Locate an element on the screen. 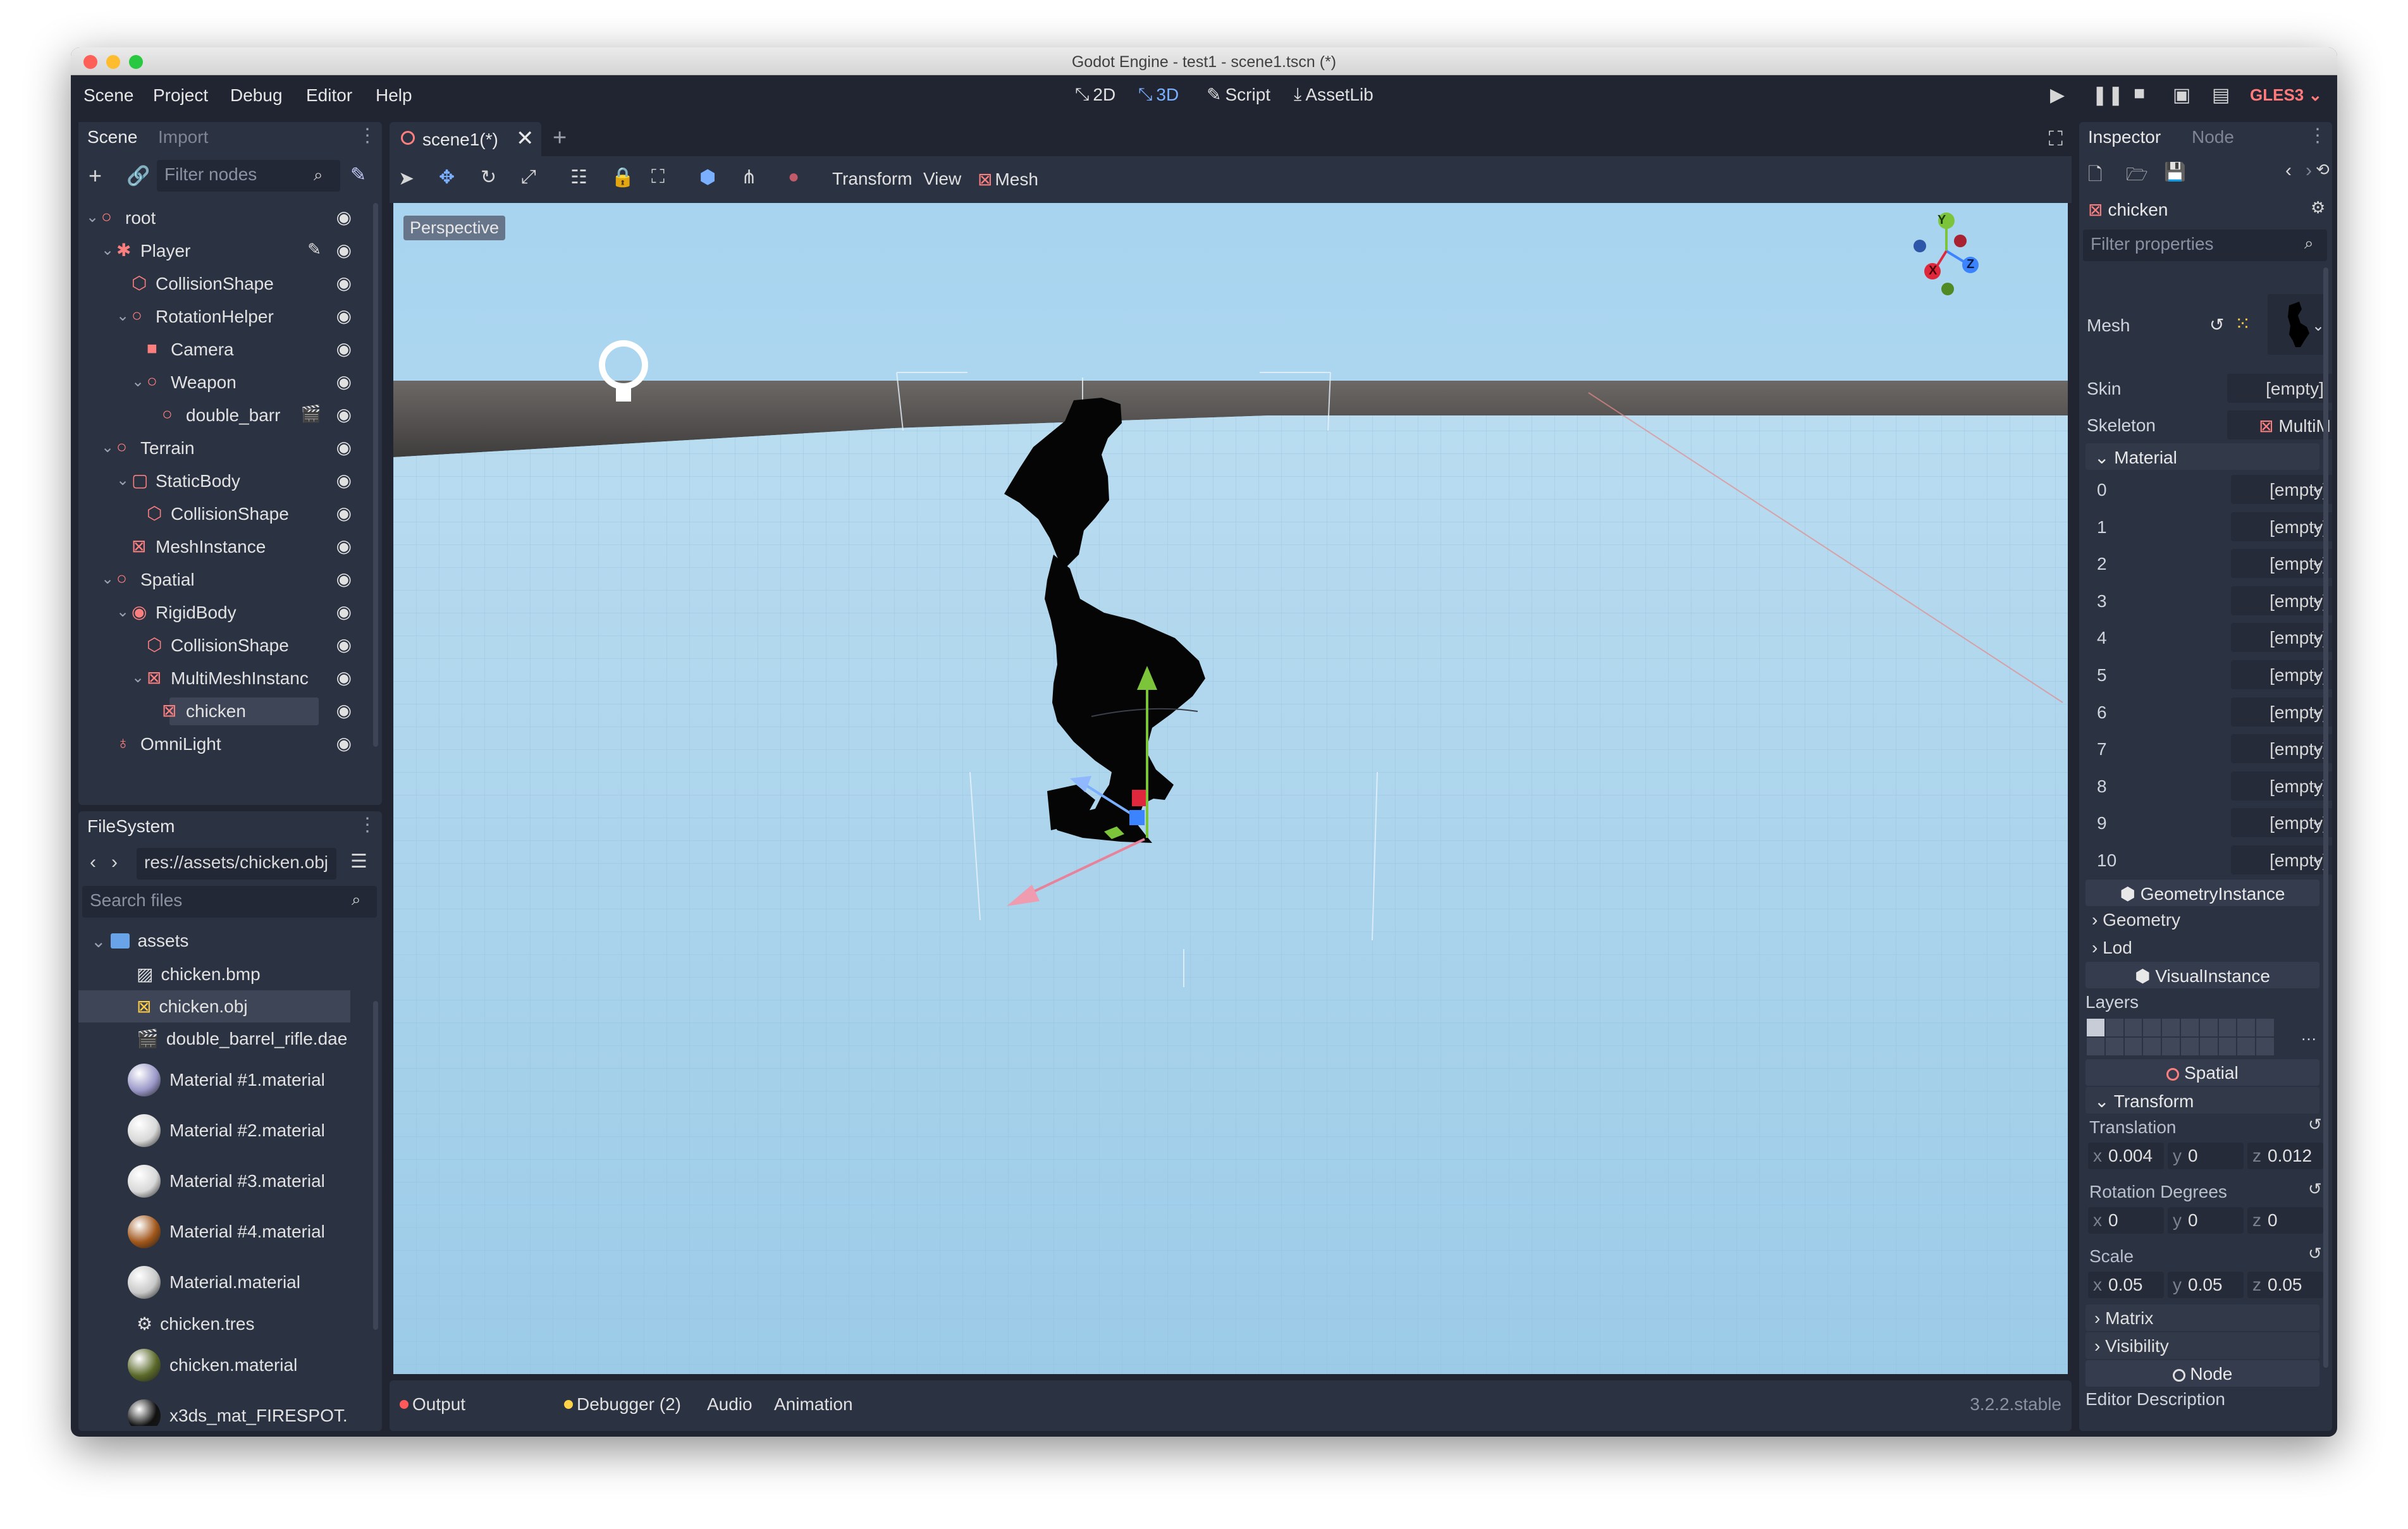 The height and width of the screenshot is (1529, 2408). file-item: chicken.material is located at coordinates (223, 1365).